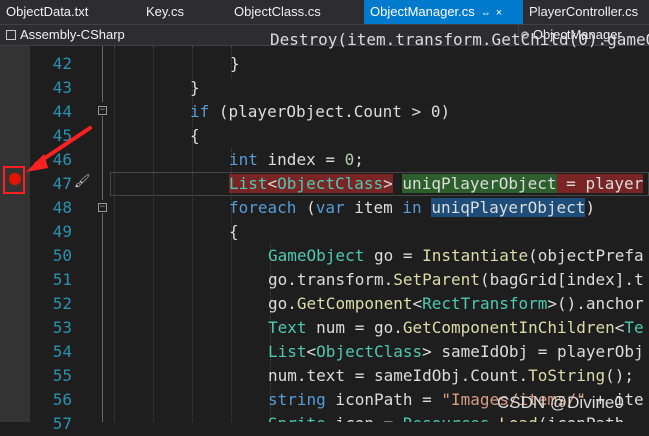  I want to click on code-line-53: Text num = go.GetComponentInChildren<Te, so click(379, 328).